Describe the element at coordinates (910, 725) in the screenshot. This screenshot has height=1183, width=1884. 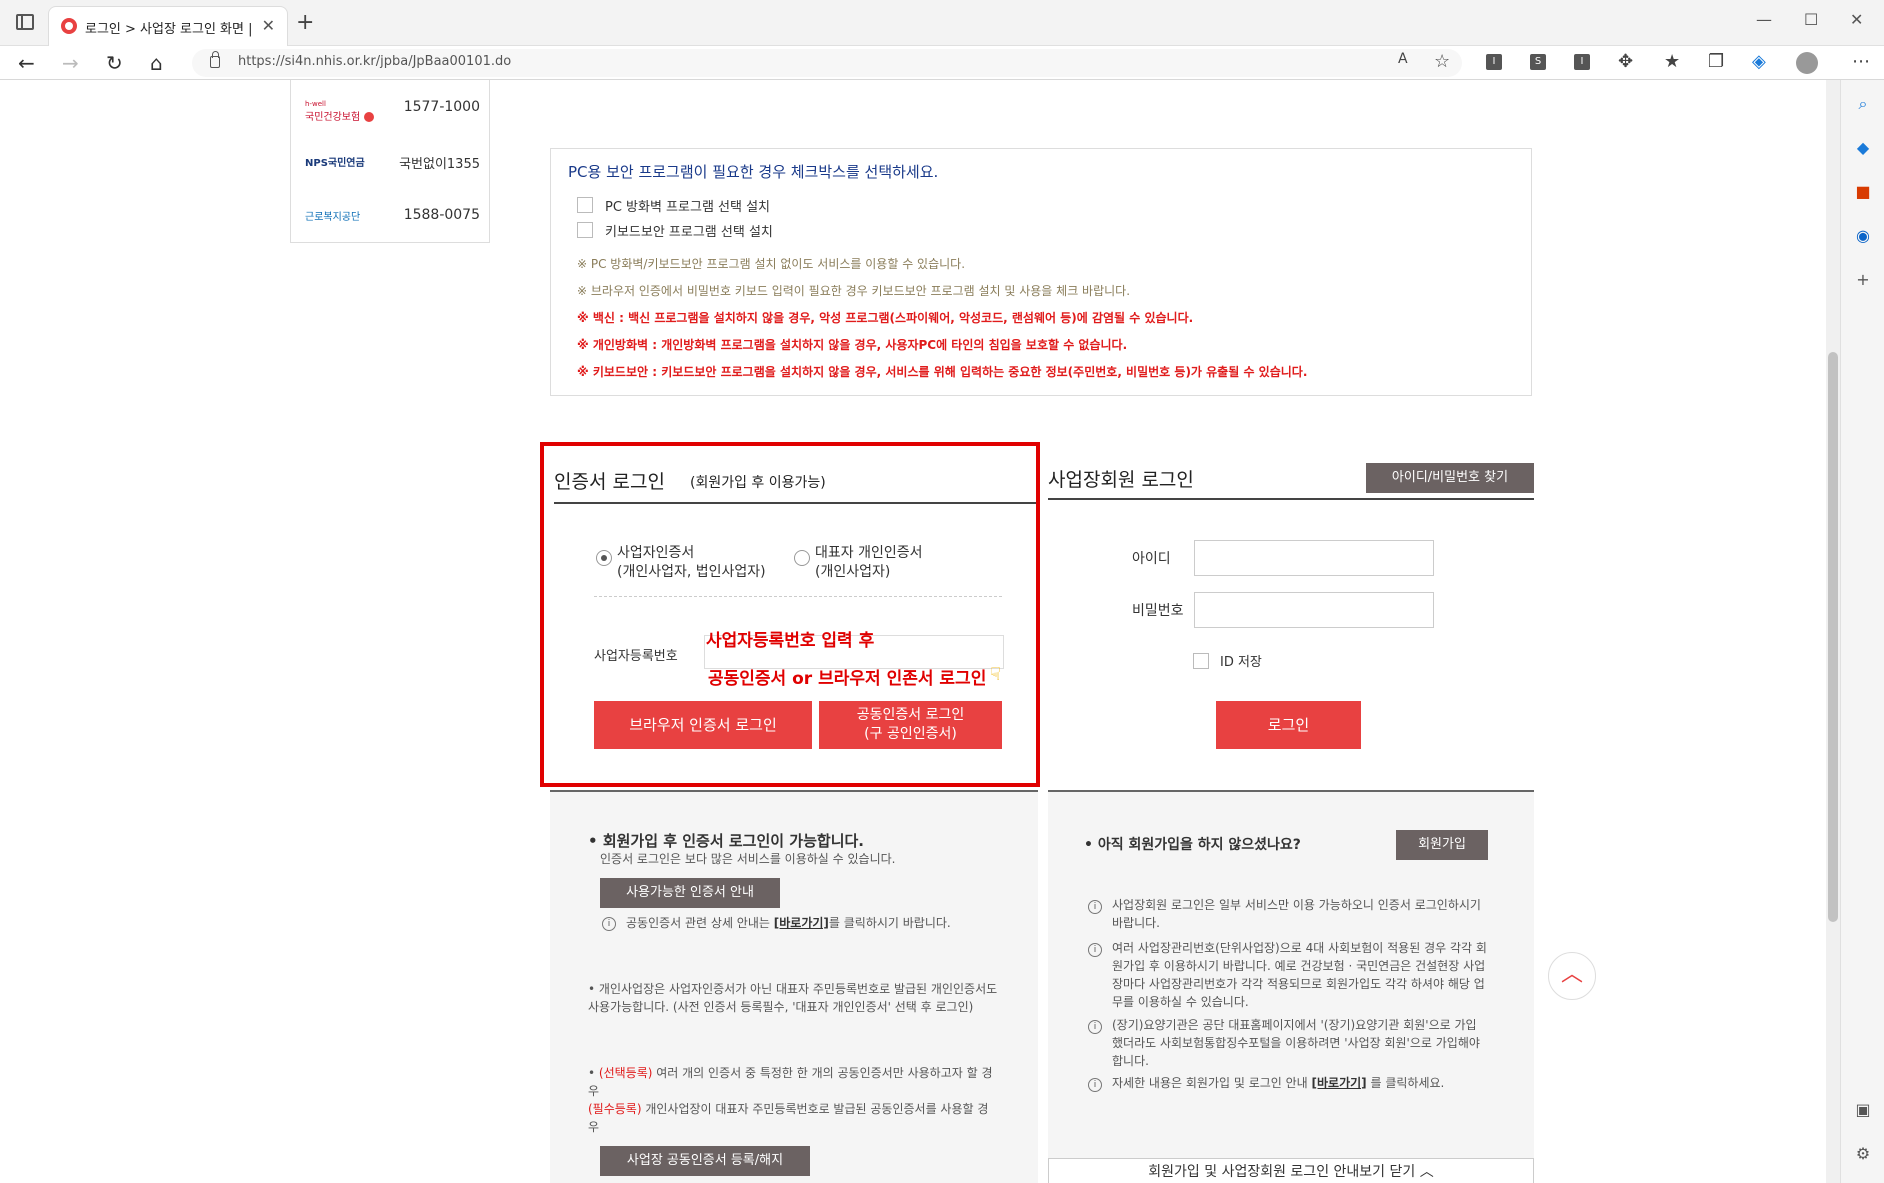
I see `joint-cert-login-button: 공동인증서 로그인 (구 공인인증서)` at that location.